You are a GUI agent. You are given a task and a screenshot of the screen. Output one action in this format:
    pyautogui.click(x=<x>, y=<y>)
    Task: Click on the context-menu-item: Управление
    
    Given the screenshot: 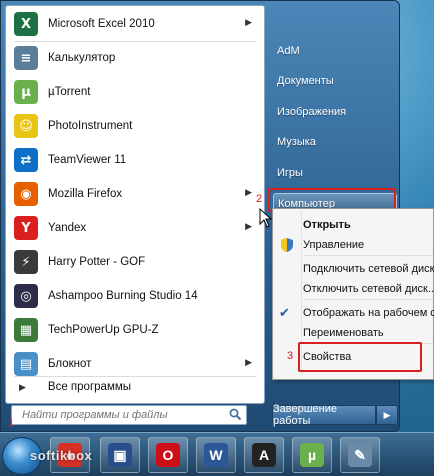 What is the action you would take?
    pyautogui.click(x=368, y=245)
    